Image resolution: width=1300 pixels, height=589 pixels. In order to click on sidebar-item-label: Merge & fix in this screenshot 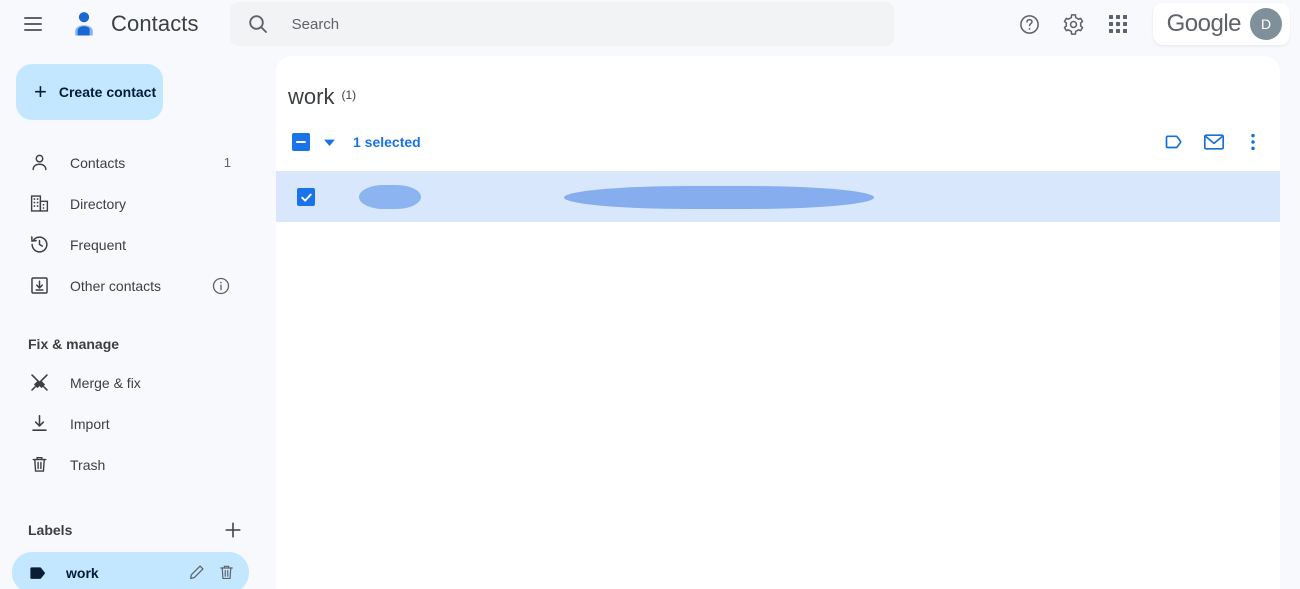, I will do `click(105, 382)`.